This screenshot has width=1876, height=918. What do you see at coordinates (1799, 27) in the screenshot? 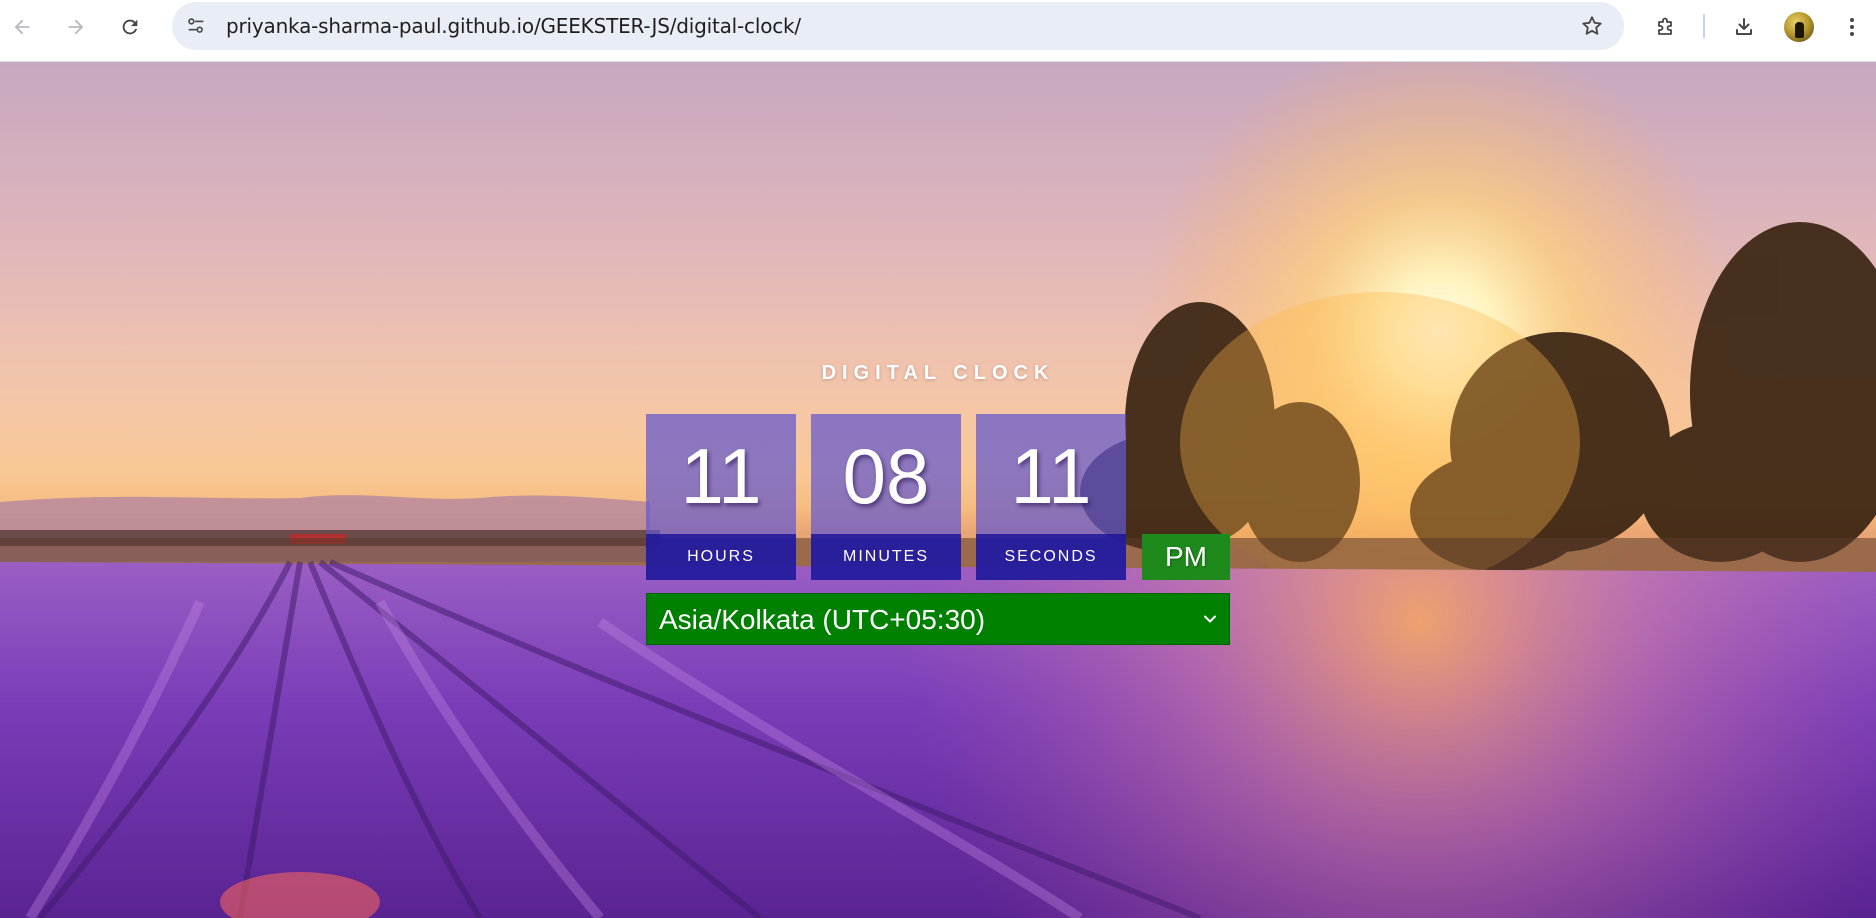
I see `profile-avatar` at bounding box center [1799, 27].